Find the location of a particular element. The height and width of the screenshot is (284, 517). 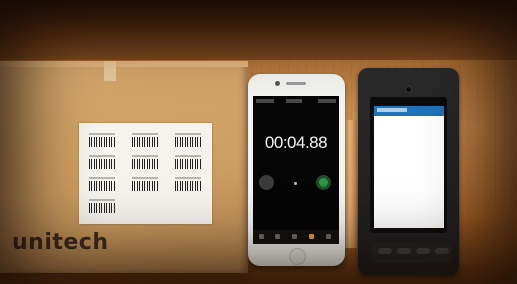

speaker-grille is located at coordinates (296, 83).